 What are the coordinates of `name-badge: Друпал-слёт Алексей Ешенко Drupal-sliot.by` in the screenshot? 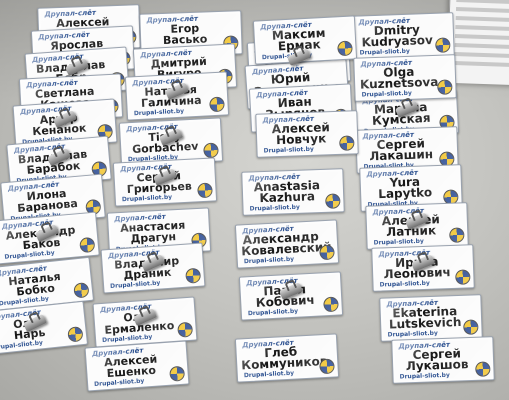 It's located at (137, 366).